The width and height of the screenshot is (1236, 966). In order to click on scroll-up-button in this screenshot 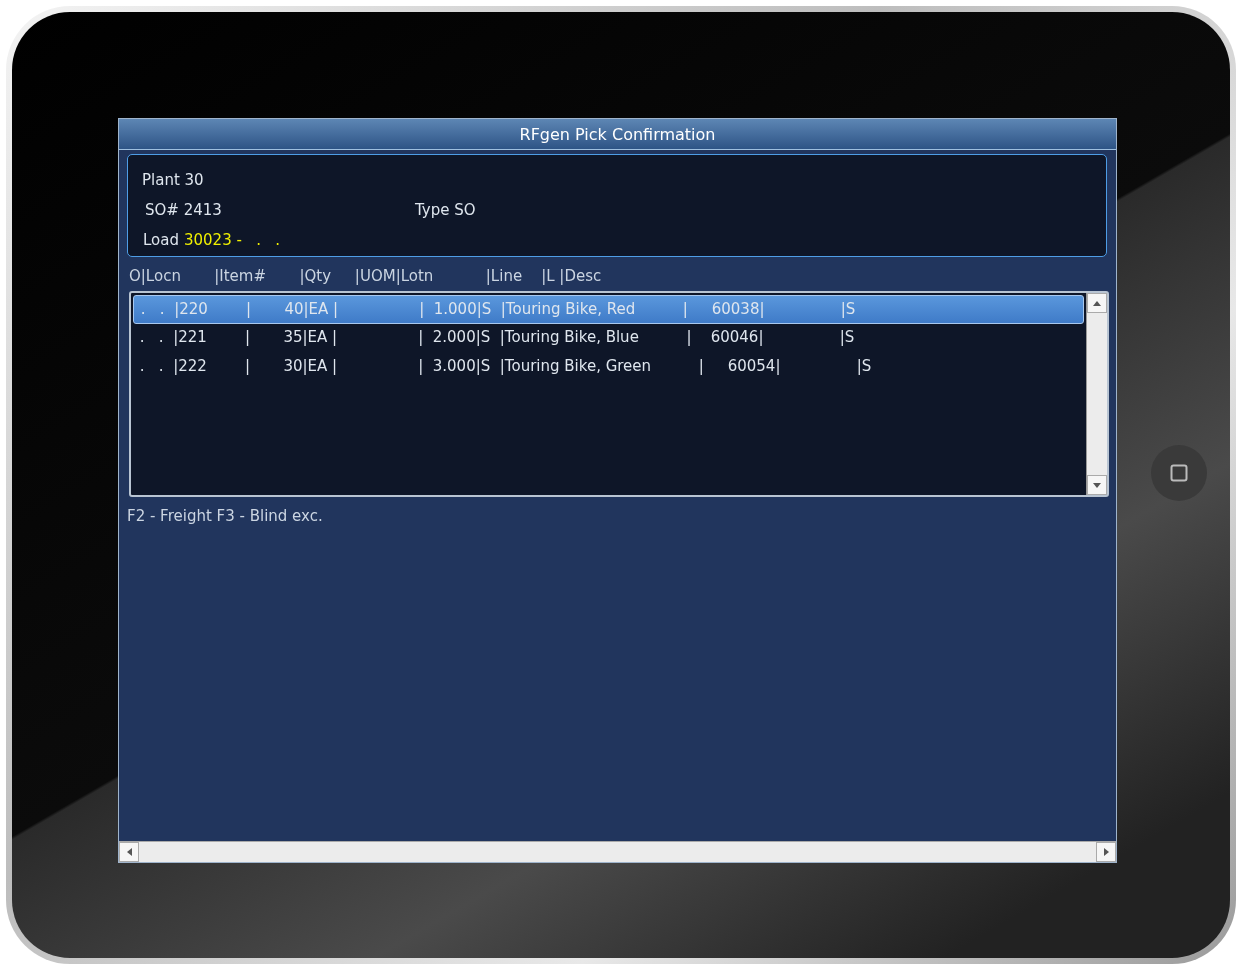, I will do `click(1097, 303)`.